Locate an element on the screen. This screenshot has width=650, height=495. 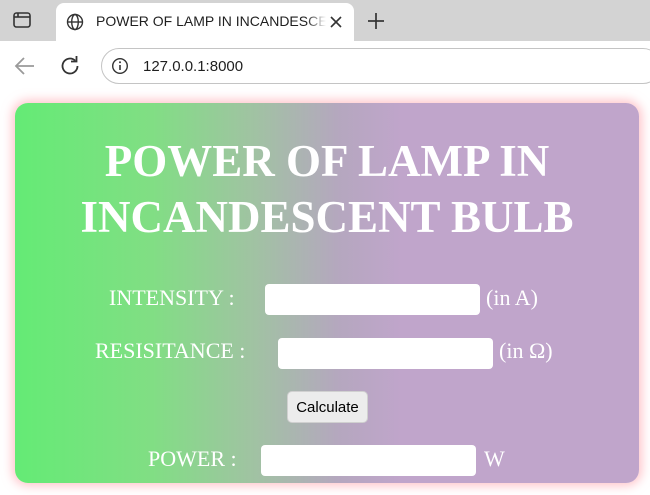
intensity-unit: (in A) is located at coordinates (512, 297).